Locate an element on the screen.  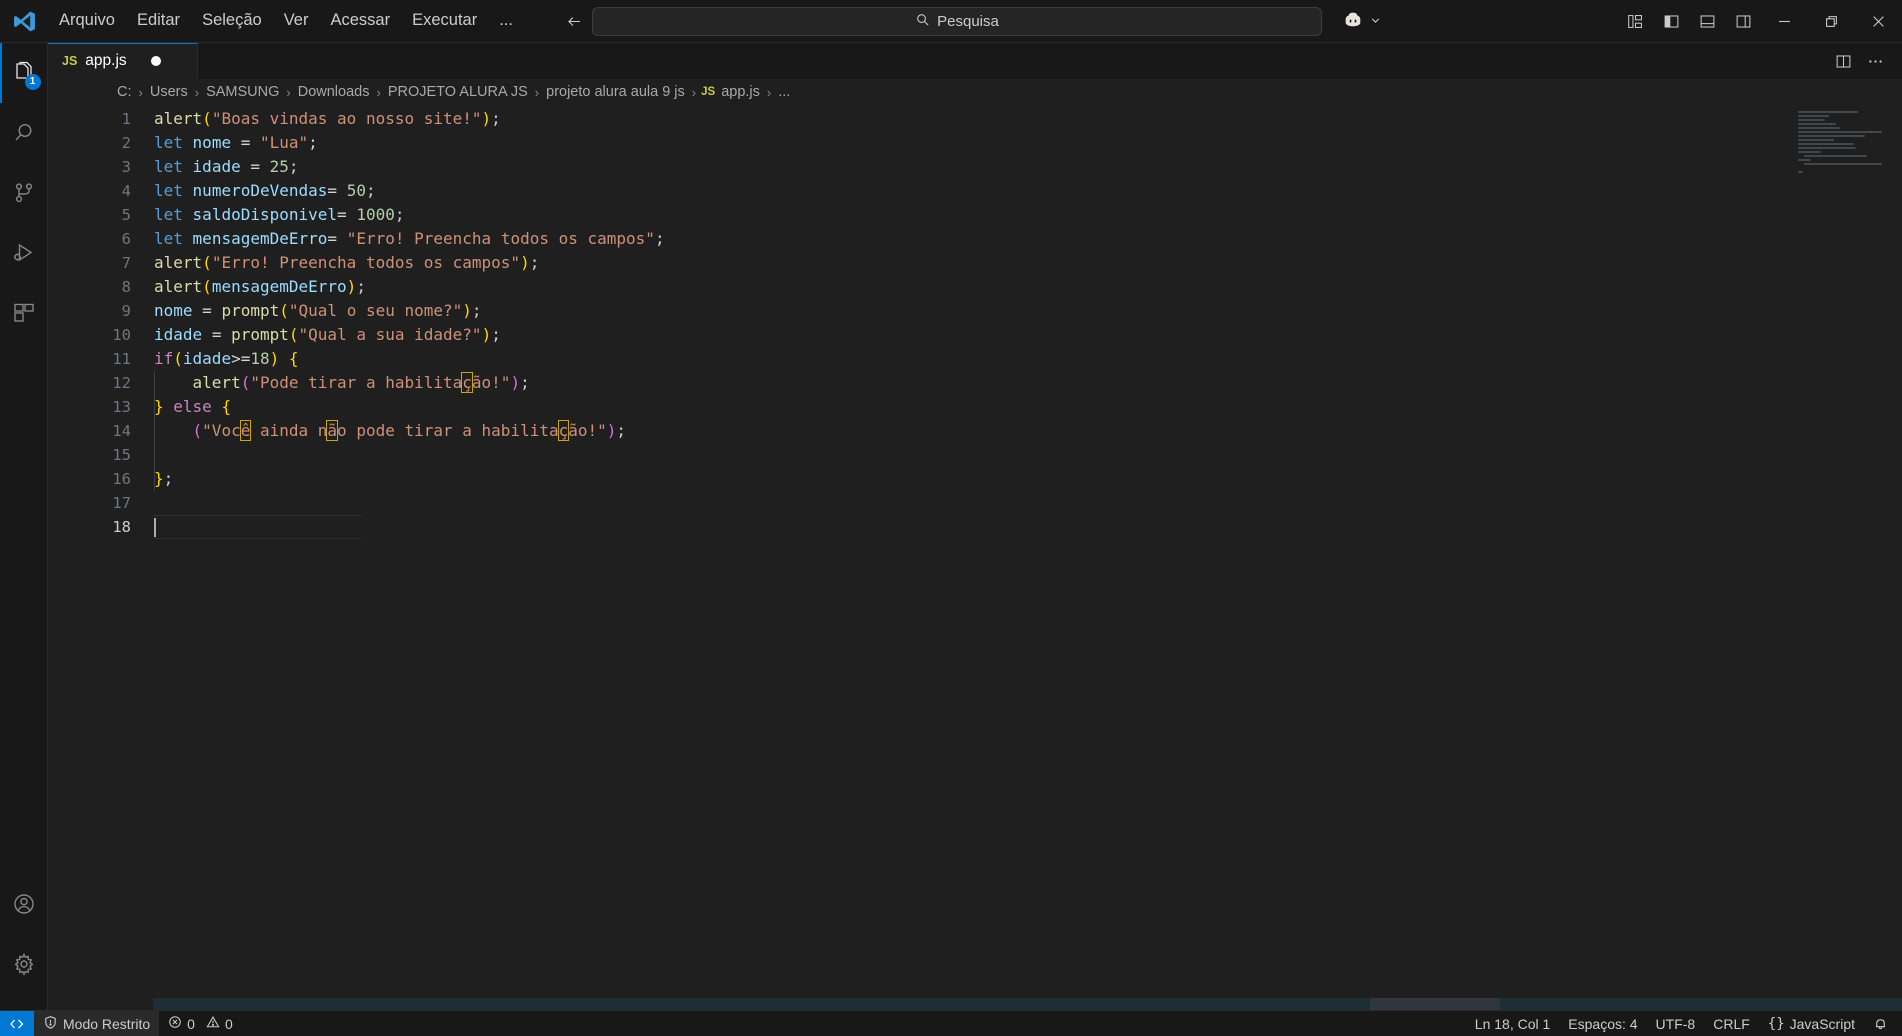
command-center: Pesquisa is located at coordinates (957, 21).